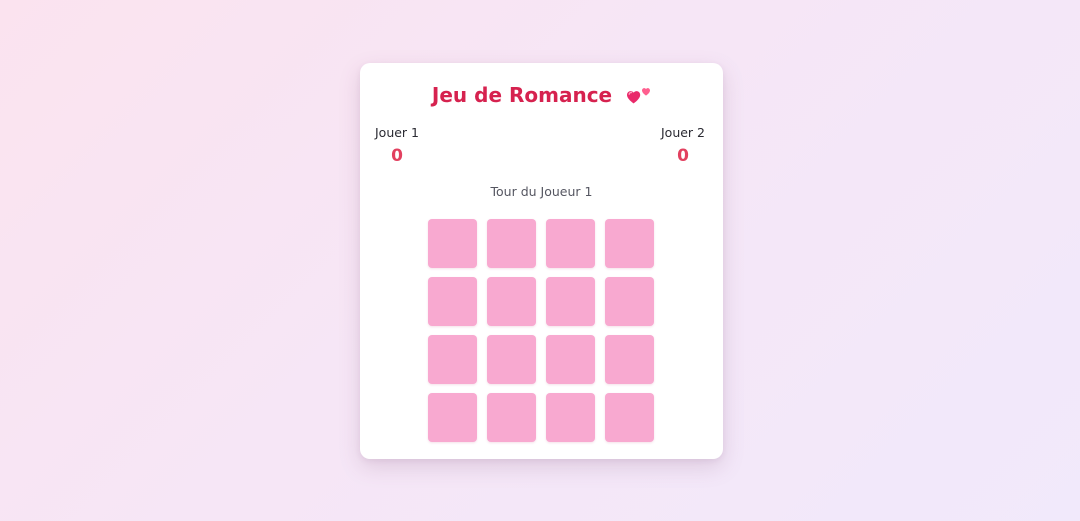 Image resolution: width=1080 pixels, height=521 pixels. I want to click on player-1-panel: Jouer 1 0, so click(397, 146).